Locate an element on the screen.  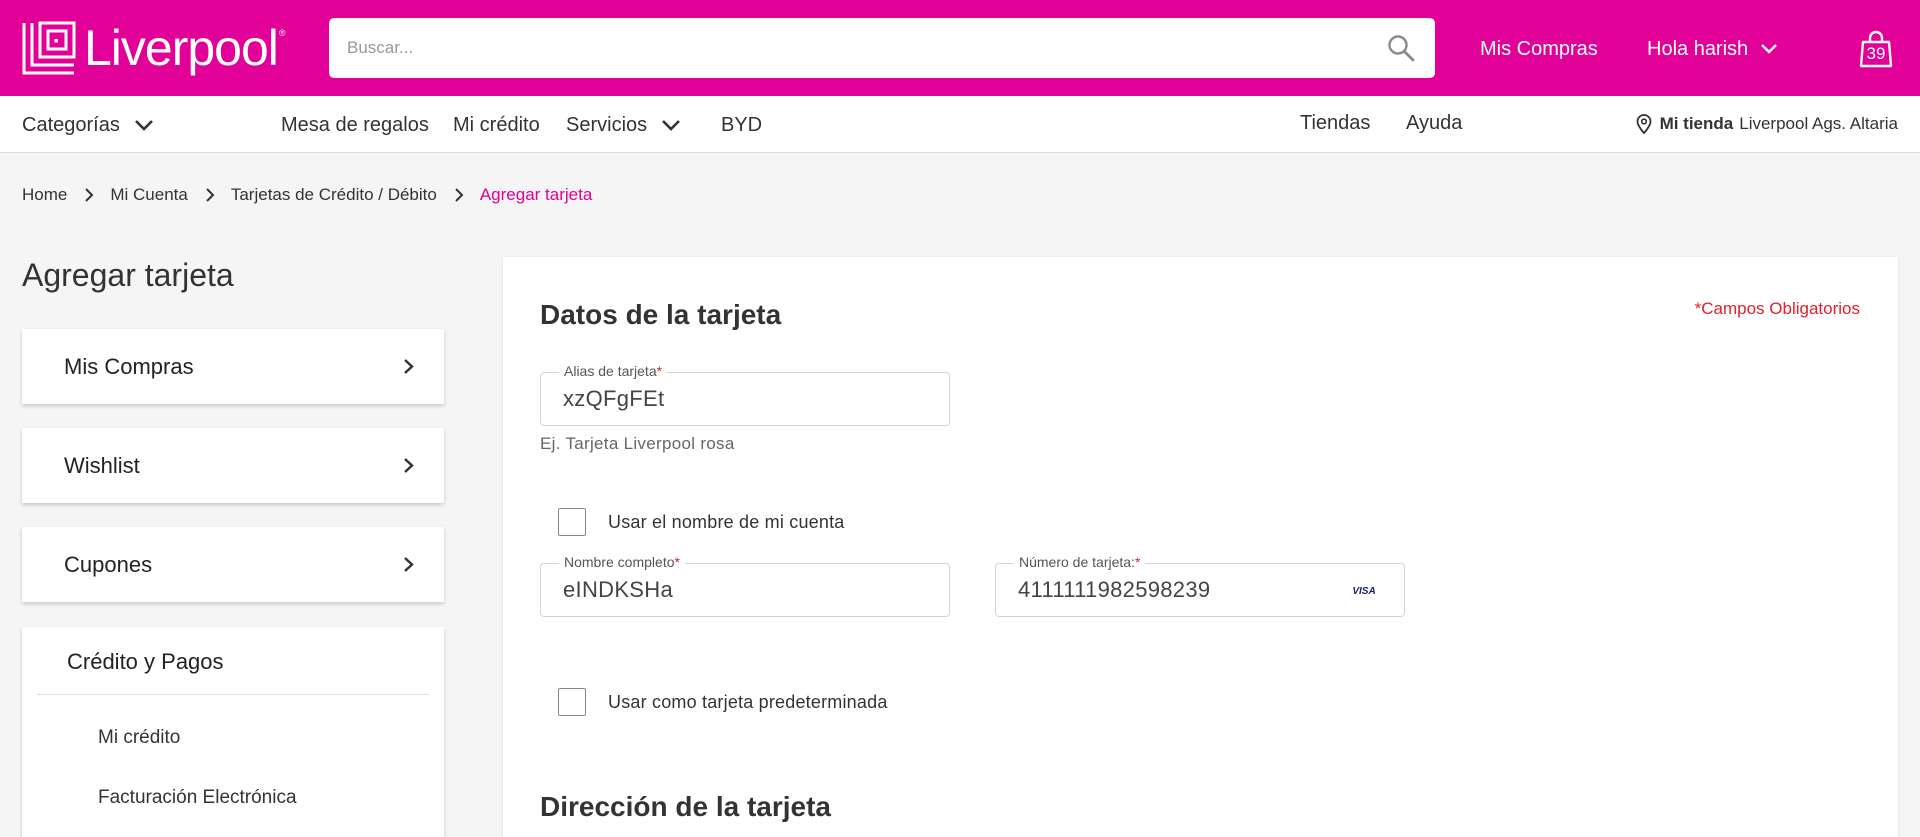
services-menu: Servicios is located at coordinates (623, 125).